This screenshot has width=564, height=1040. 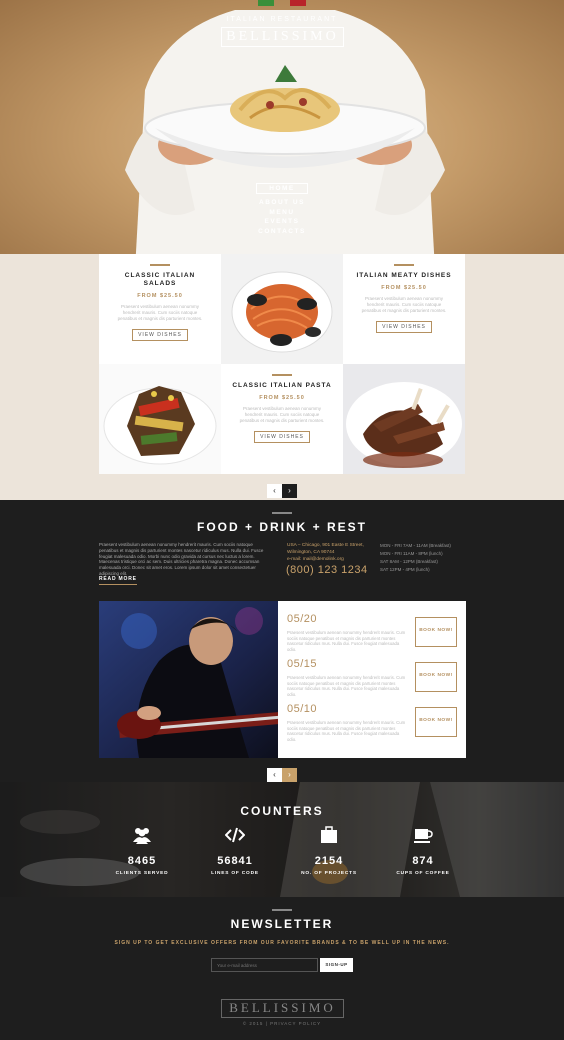 I want to click on menu-card-title: CLASSIC ITALIAN PASTA, so click(x=282, y=385).